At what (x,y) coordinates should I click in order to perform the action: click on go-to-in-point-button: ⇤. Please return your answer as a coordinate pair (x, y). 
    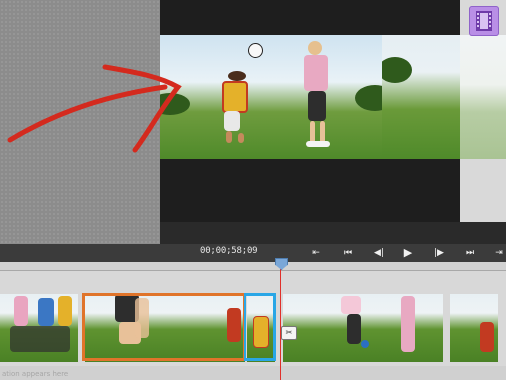
    Looking at the image, I should click on (316, 253).